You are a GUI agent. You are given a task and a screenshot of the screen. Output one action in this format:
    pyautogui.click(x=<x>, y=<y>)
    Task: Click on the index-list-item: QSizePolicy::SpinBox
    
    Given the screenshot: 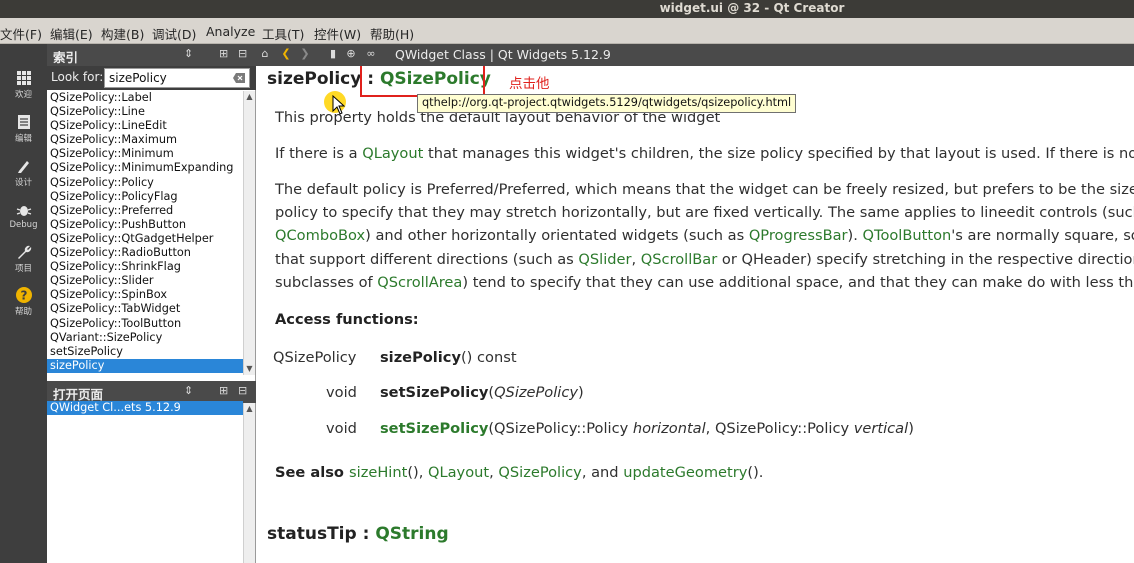 What is the action you would take?
    pyautogui.click(x=145, y=295)
    